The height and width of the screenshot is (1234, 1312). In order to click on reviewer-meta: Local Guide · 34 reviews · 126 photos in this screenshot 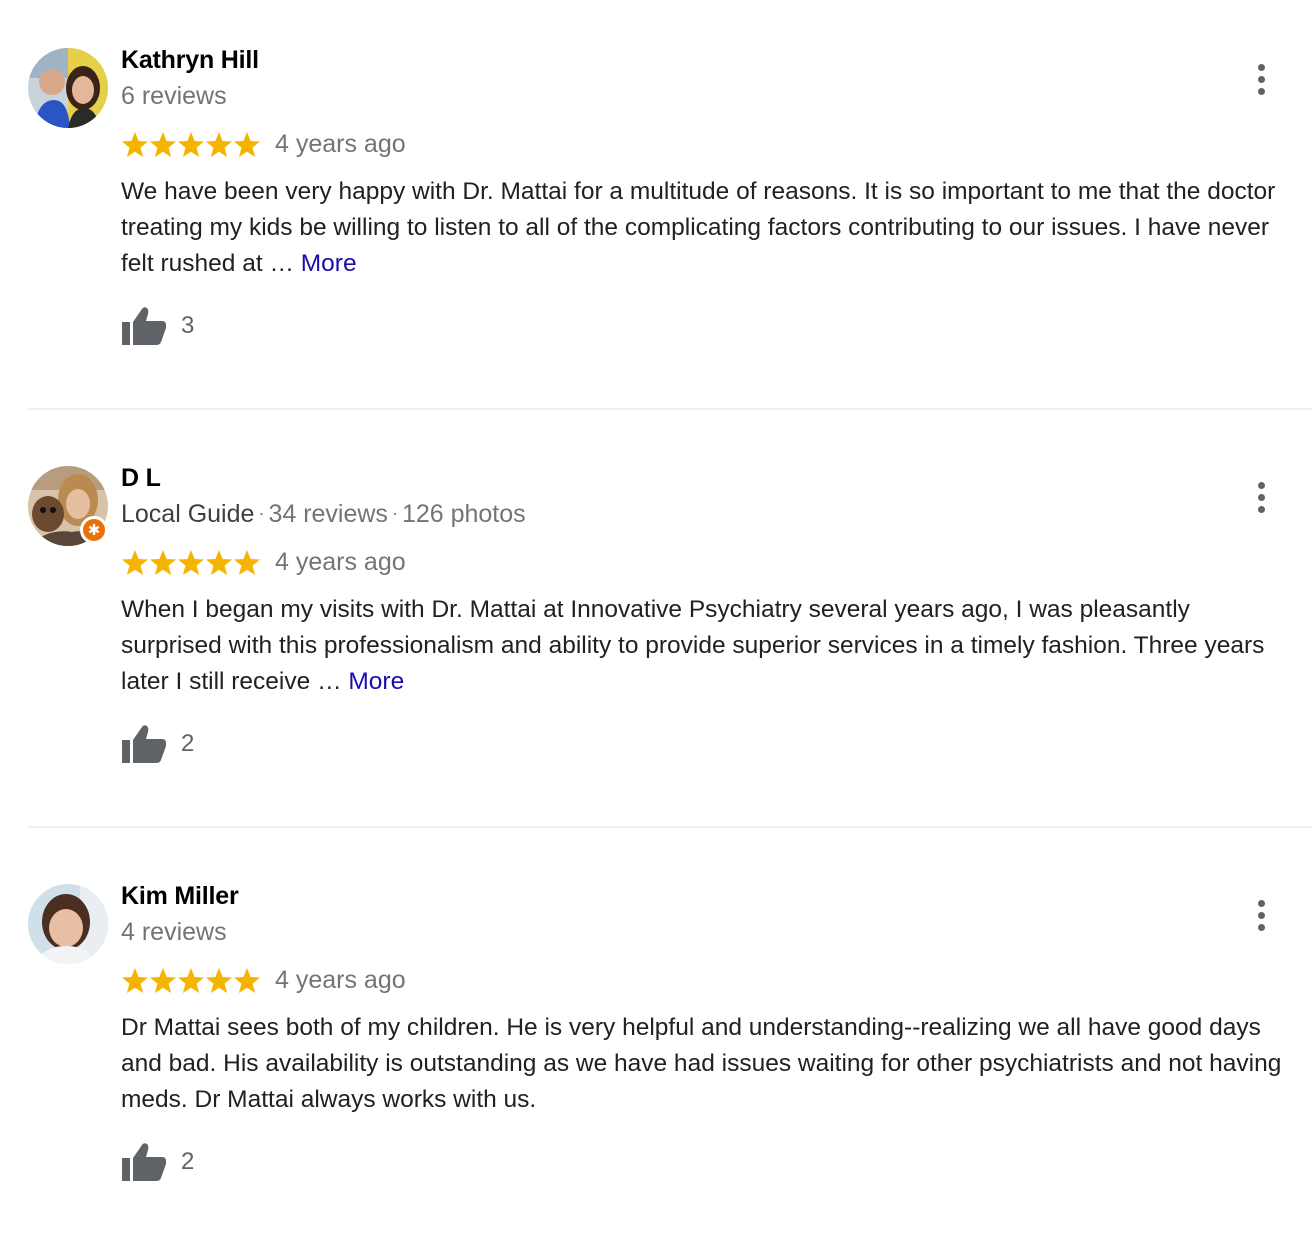, I will do `click(323, 514)`.